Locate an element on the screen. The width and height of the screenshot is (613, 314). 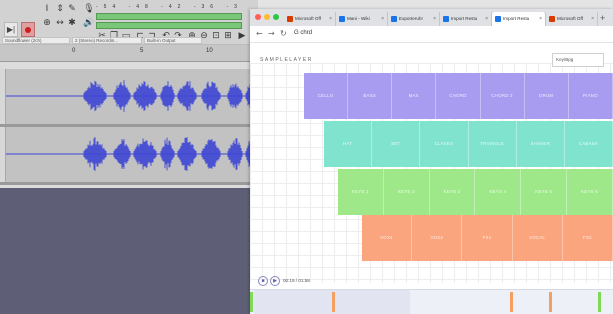
sample-pad: PIANO is located at coordinates (591, 96).